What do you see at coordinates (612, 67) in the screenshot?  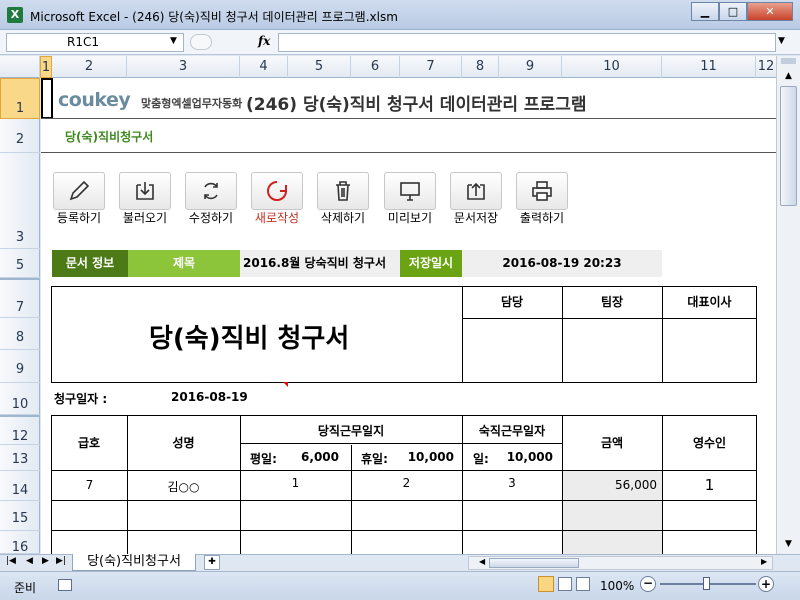 I see `column-header: 10` at bounding box center [612, 67].